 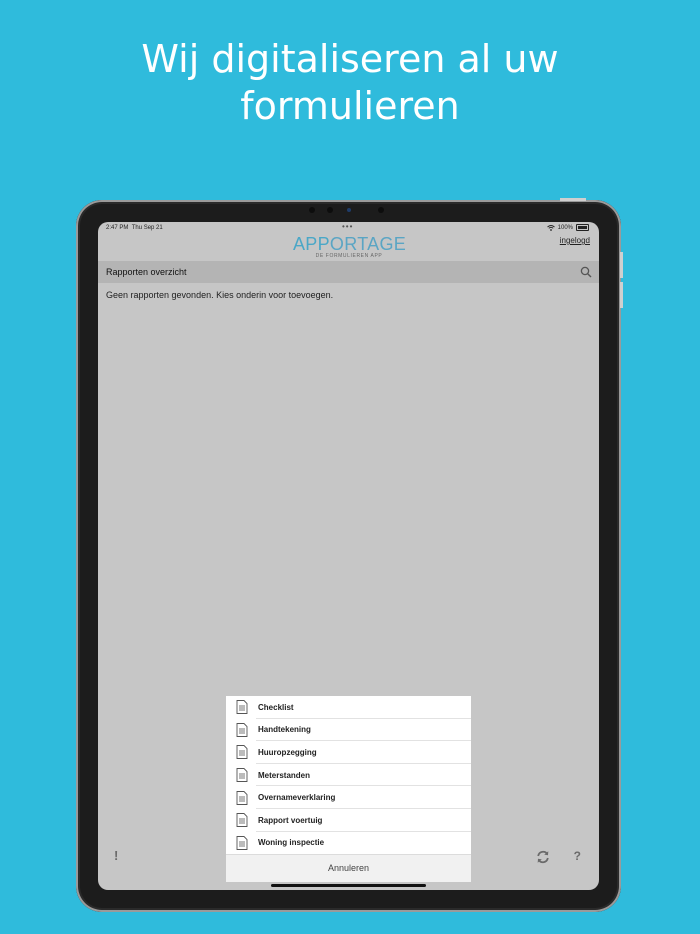 I want to click on sheet-item-woning-inspectie: Woning inspectie, so click(x=348, y=843).